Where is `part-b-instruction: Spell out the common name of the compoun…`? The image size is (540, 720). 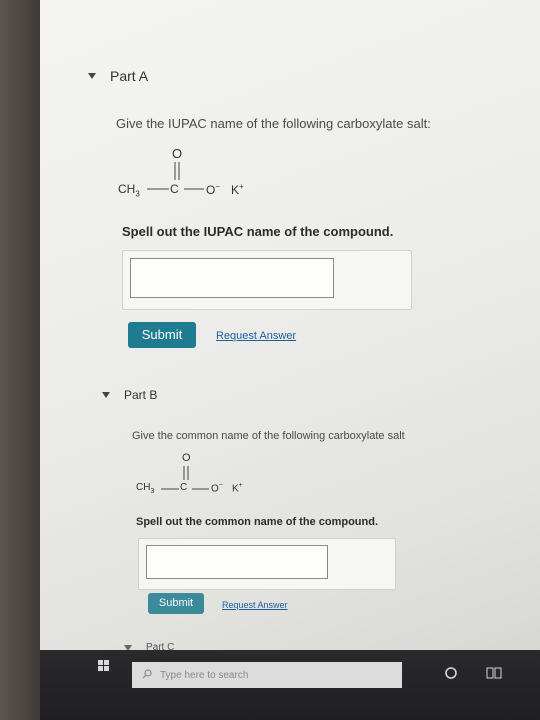 part-b-instruction: Spell out the common name of the compoun… is located at coordinates (257, 522).